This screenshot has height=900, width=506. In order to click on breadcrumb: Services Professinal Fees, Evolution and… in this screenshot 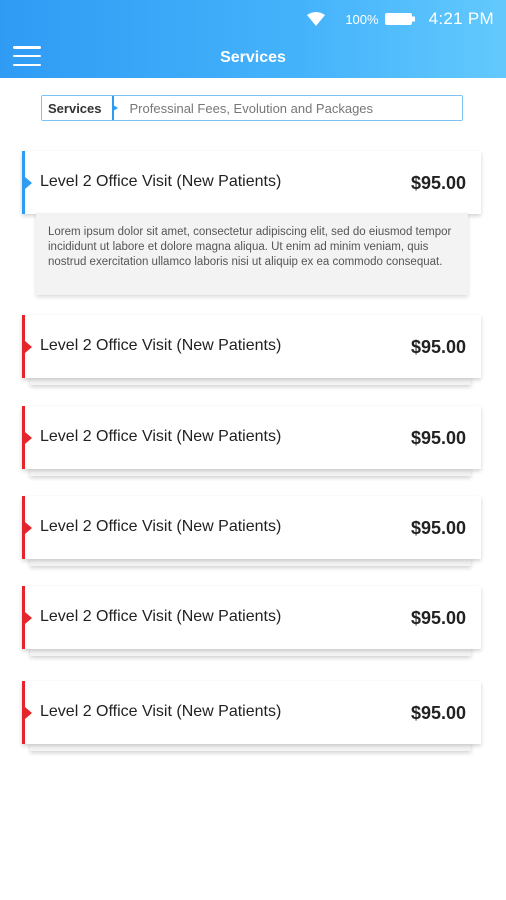, I will do `click(252, 108)`.